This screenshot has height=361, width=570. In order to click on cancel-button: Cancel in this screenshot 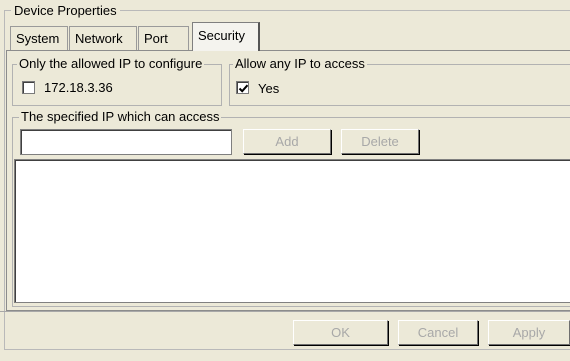, I will do `click(438, 332)`.